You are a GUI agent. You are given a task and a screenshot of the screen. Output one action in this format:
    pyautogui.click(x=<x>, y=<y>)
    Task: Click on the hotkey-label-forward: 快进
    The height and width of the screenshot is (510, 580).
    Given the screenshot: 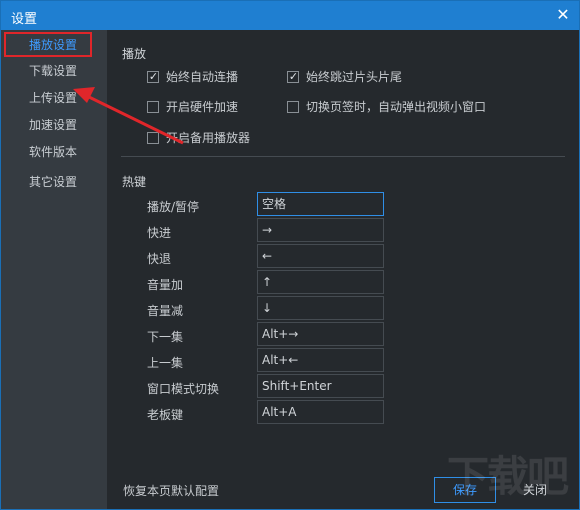 What is the action you would take?
    pyautogui.click(x=159, y=233)
    